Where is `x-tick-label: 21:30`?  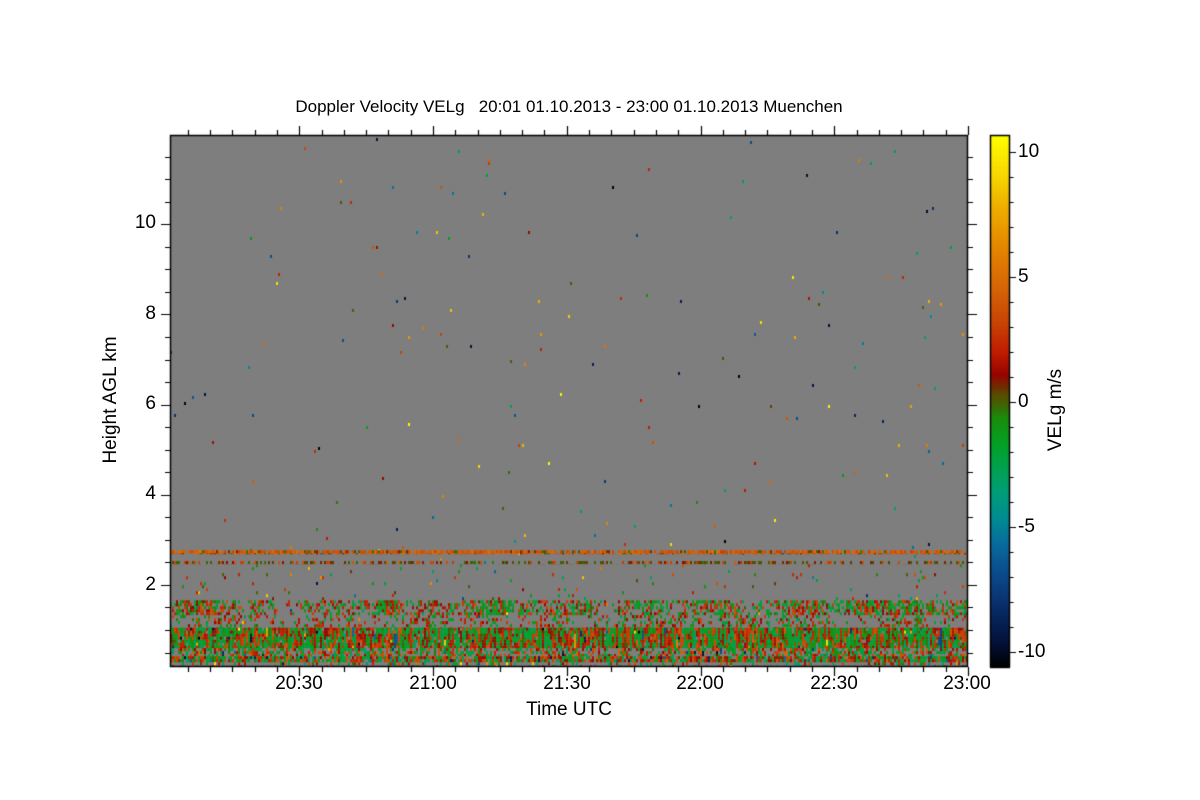
x-tick-label: 21:30 is located at coordinates (567, 683).